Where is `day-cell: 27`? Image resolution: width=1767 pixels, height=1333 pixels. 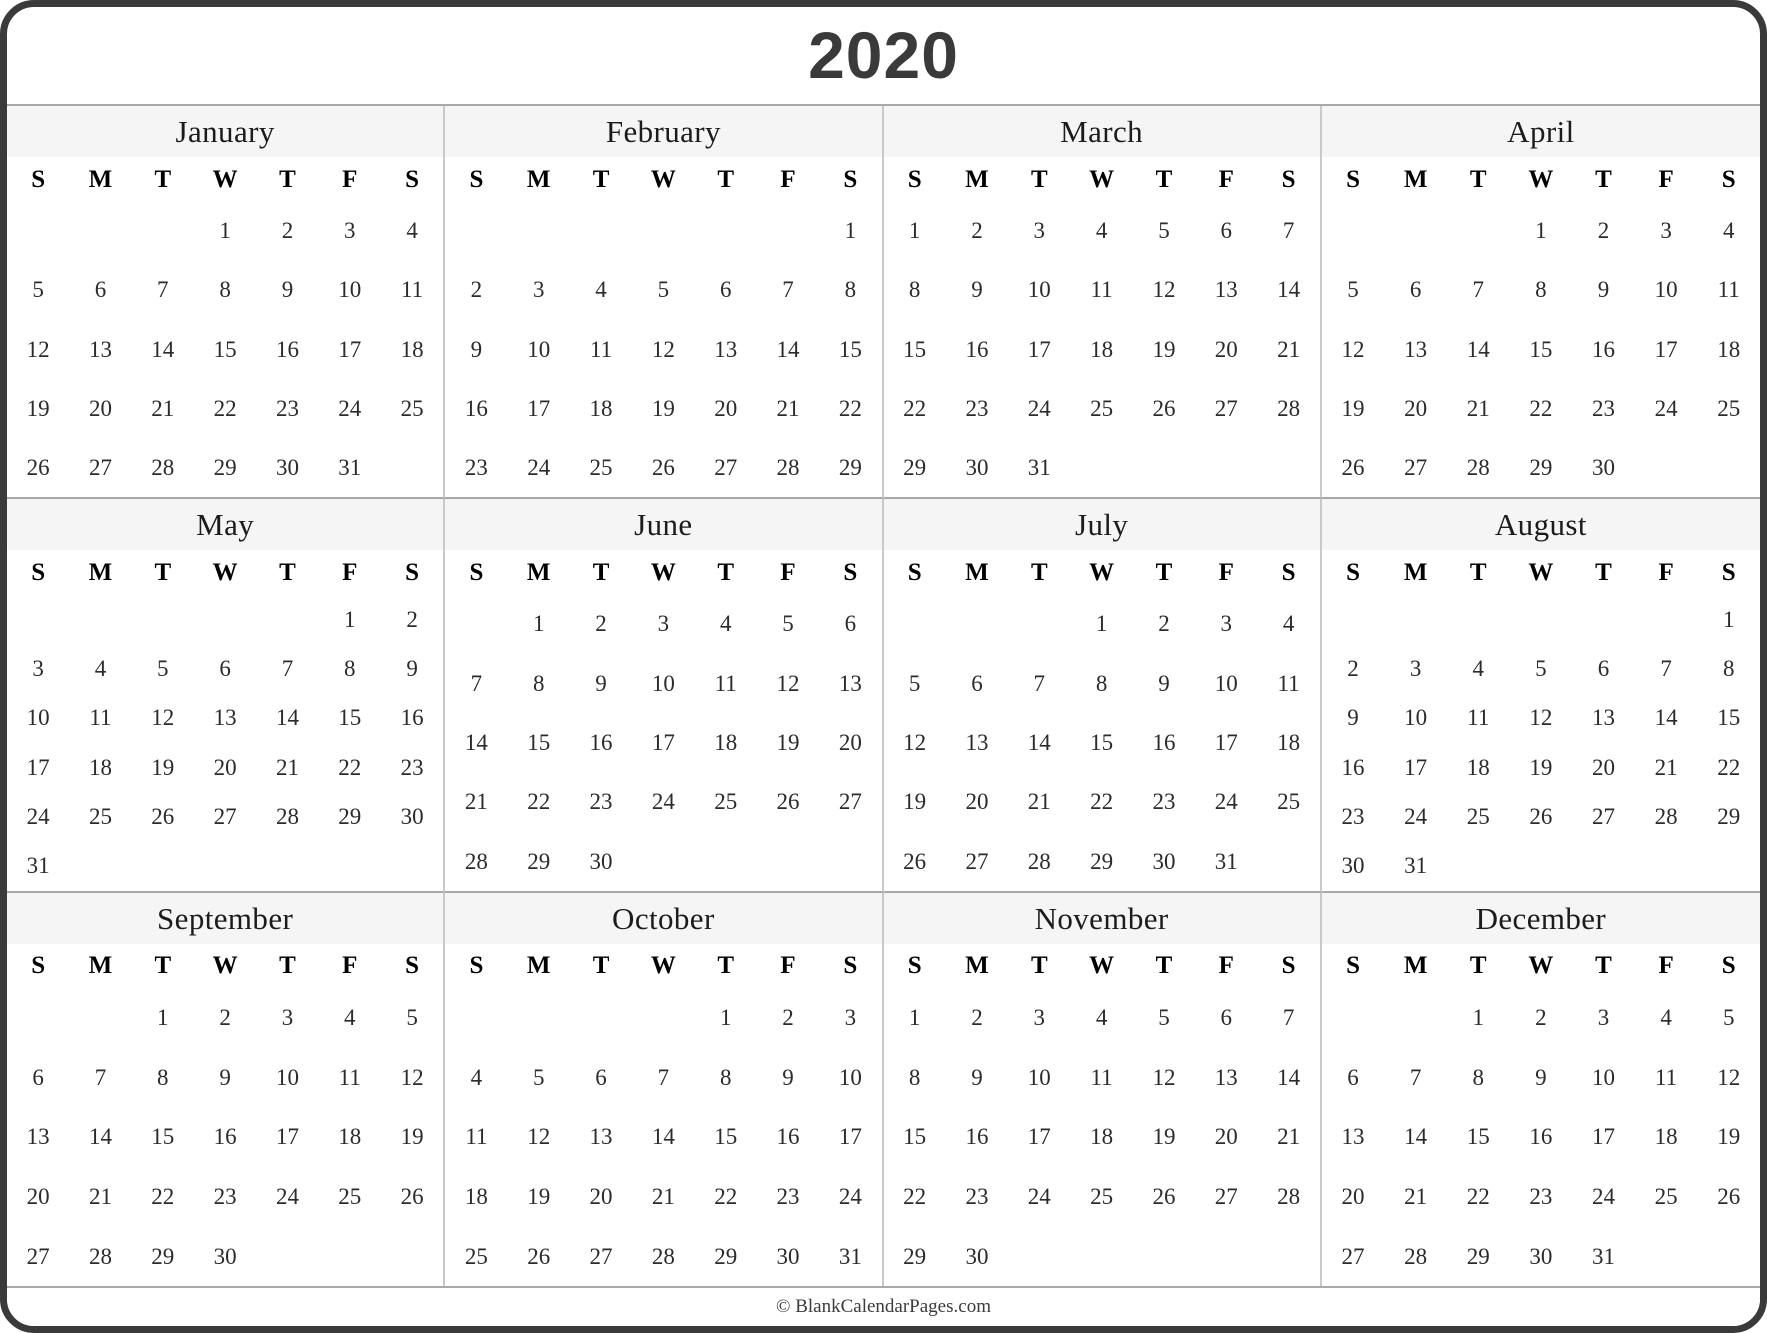 day-cell: 27 is located at coordinates (1226, 408).